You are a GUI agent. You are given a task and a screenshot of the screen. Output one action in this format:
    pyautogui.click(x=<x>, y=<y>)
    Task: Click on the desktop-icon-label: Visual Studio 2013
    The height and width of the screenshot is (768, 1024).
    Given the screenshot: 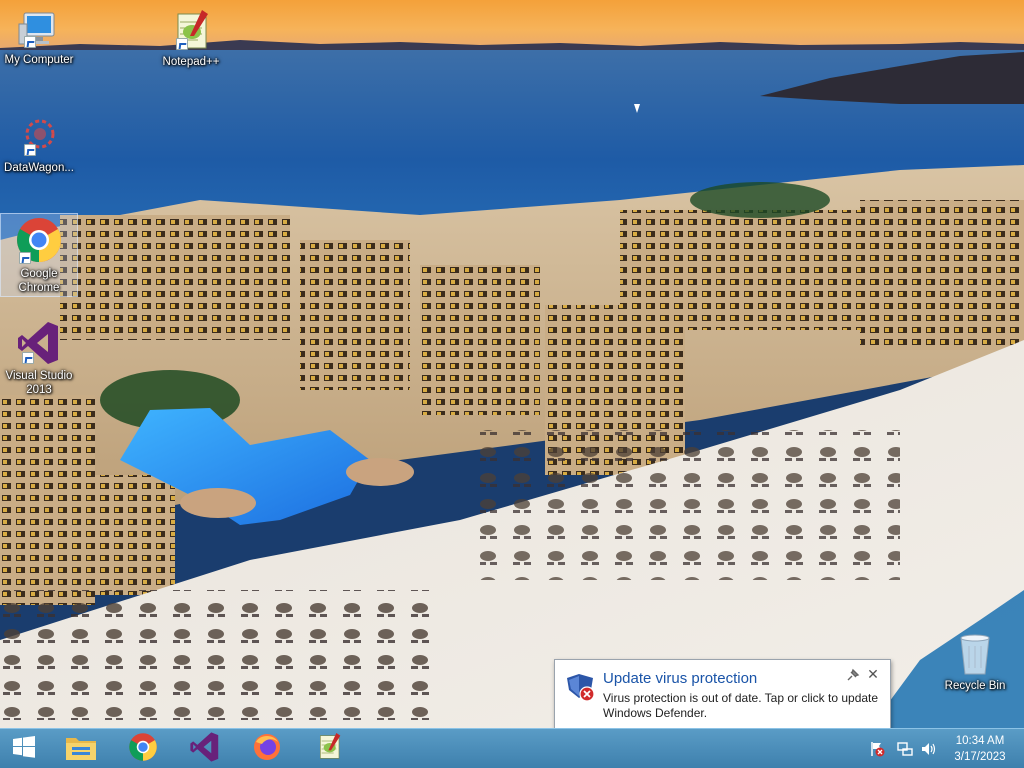 What is the action you would take?
    pyautogui.click(x=39, y=383)
    